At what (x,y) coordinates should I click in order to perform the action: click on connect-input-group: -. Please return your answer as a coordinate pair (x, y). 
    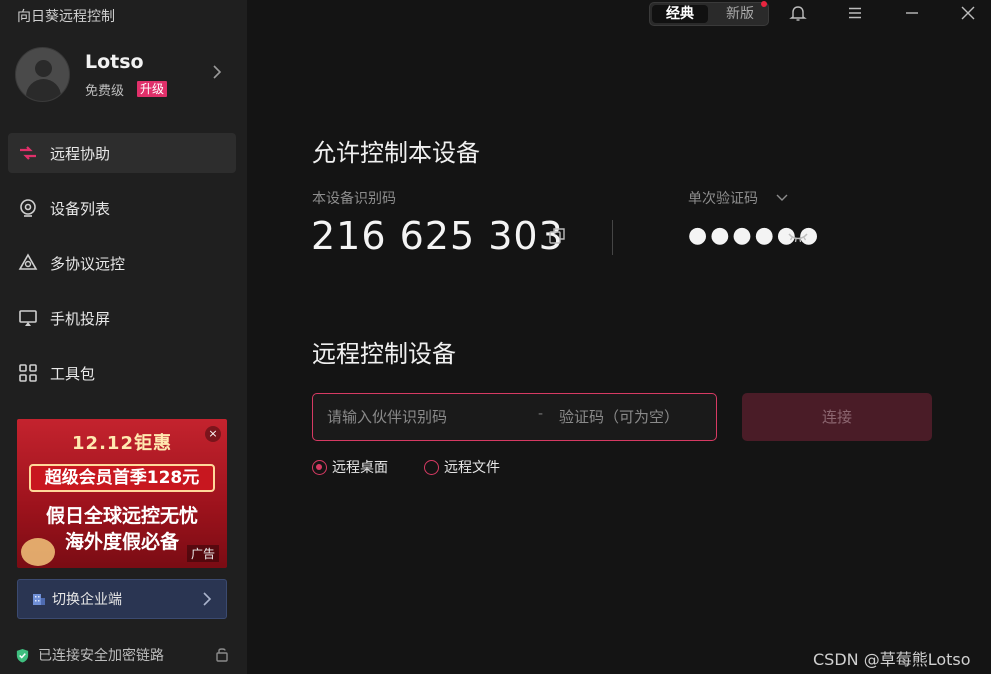
    Looking at the image, I should click on (514, 417).